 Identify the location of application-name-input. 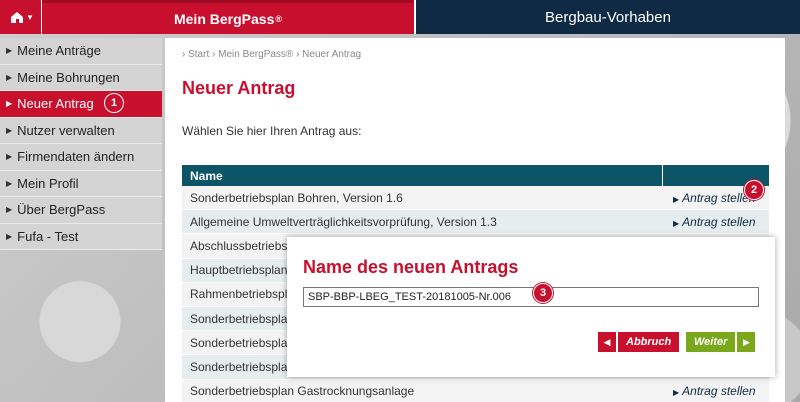
(531, 297).